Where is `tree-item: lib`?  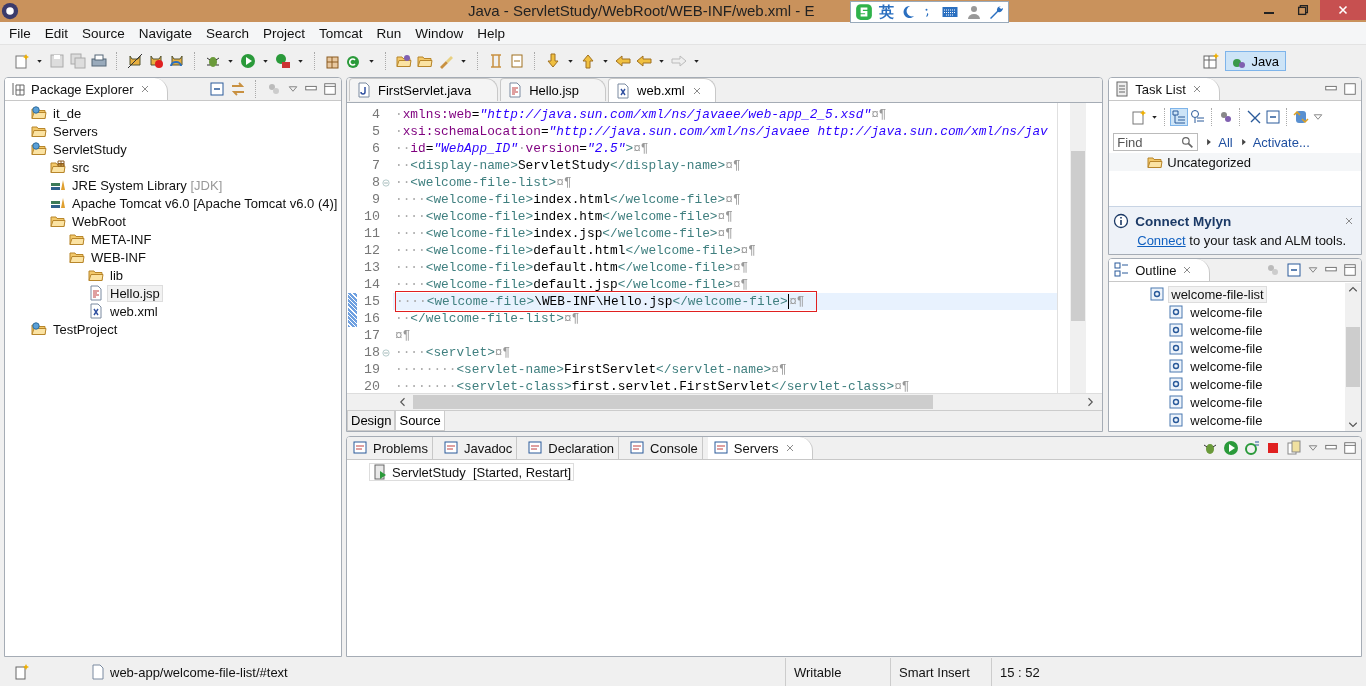
tree-item: lib is located at coordinates (116, 275).